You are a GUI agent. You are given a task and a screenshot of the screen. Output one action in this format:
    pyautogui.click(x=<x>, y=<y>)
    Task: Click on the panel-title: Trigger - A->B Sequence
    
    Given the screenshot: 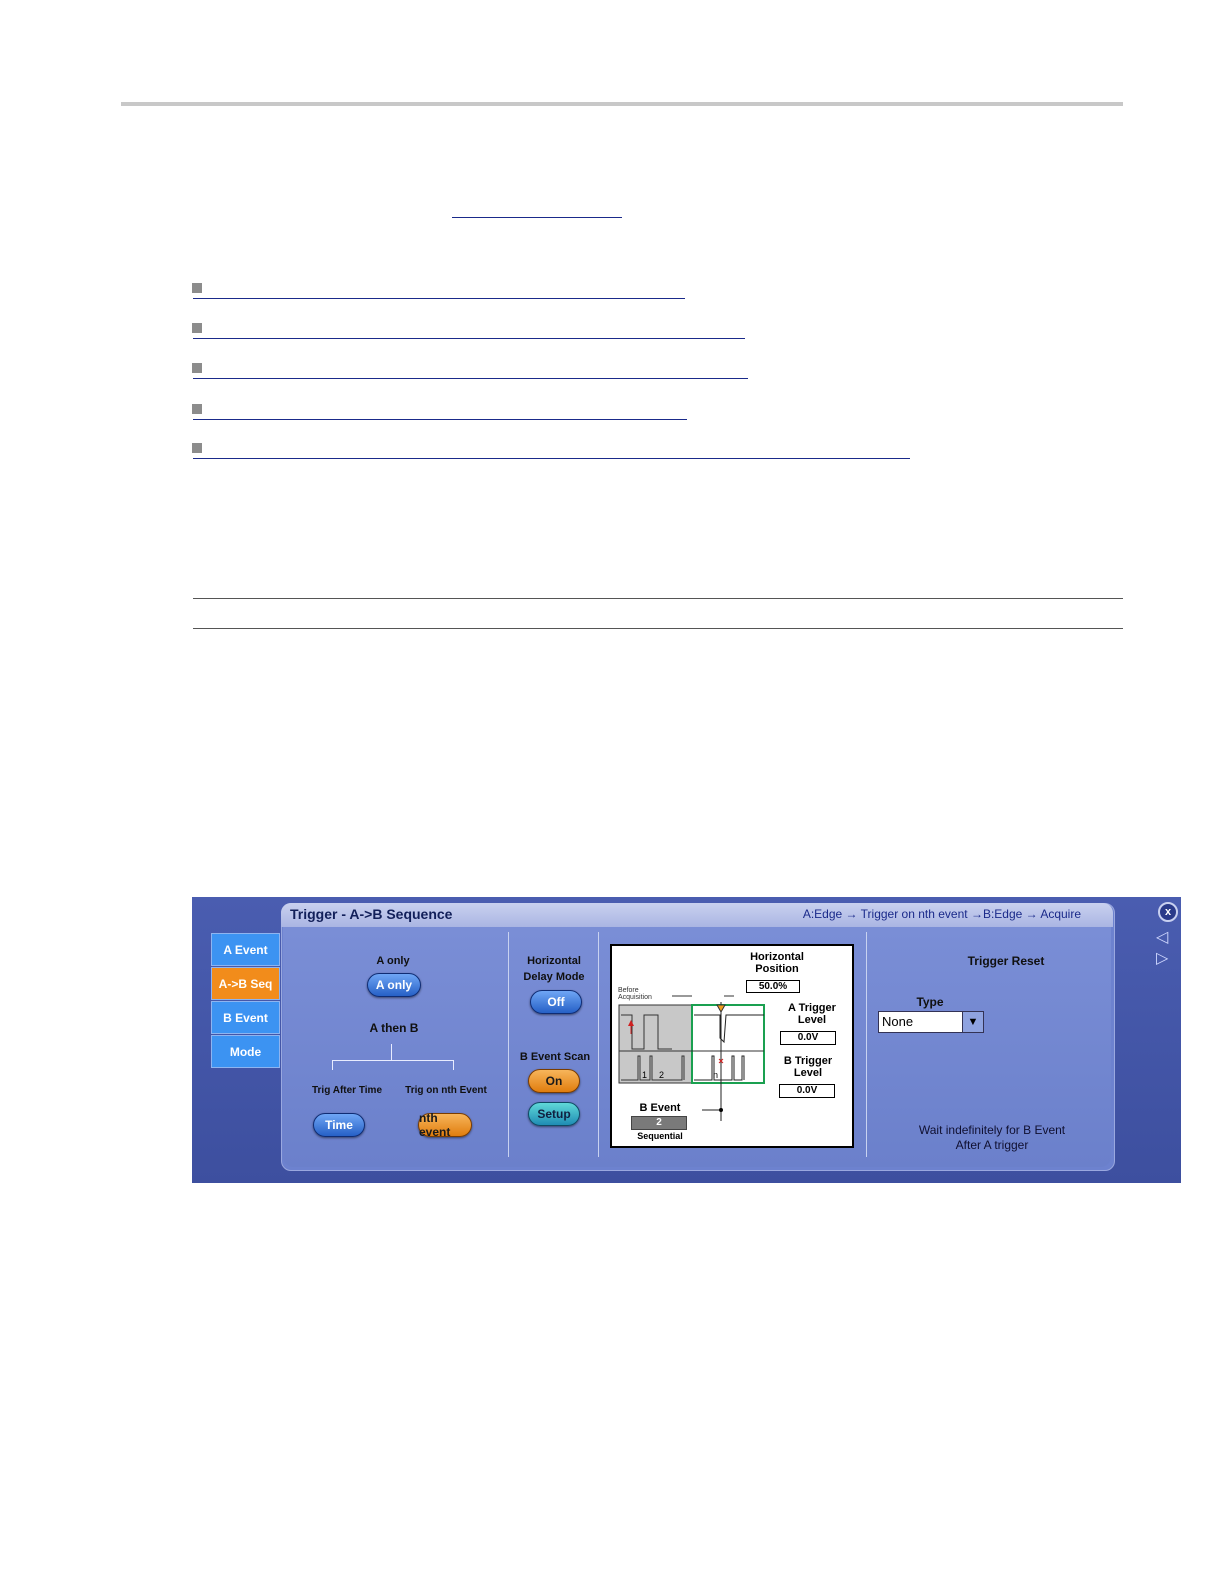 What is the action you would take?
    pyautogui.click(x=371, y=914)
    